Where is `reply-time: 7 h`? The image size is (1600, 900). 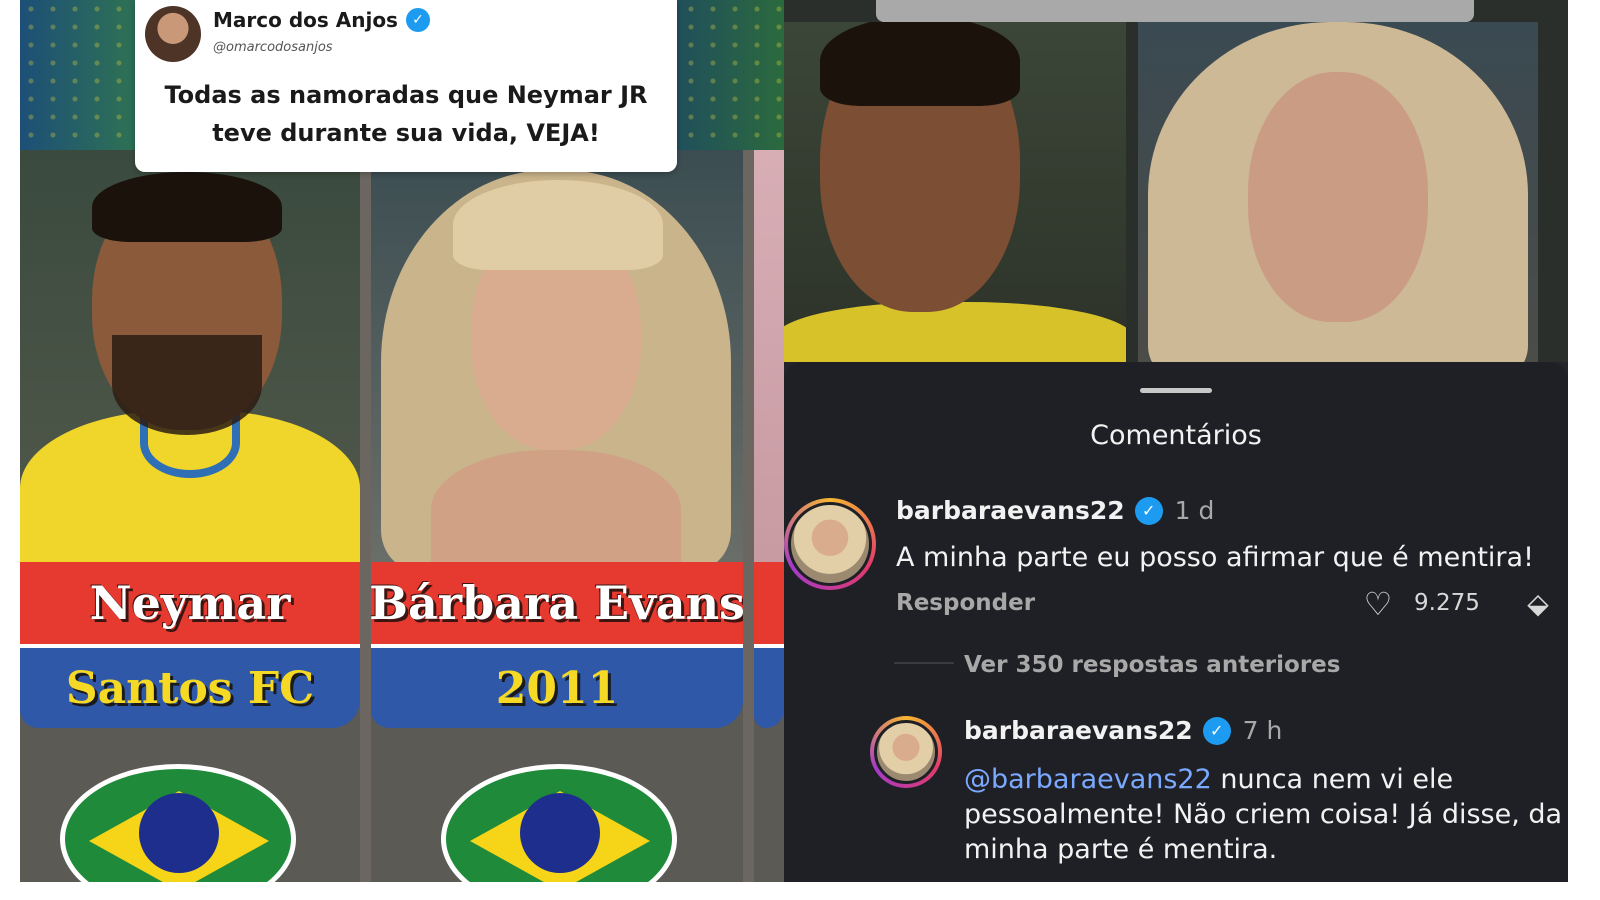
reply-time: 7 h is located at coordinates (1262, 730).